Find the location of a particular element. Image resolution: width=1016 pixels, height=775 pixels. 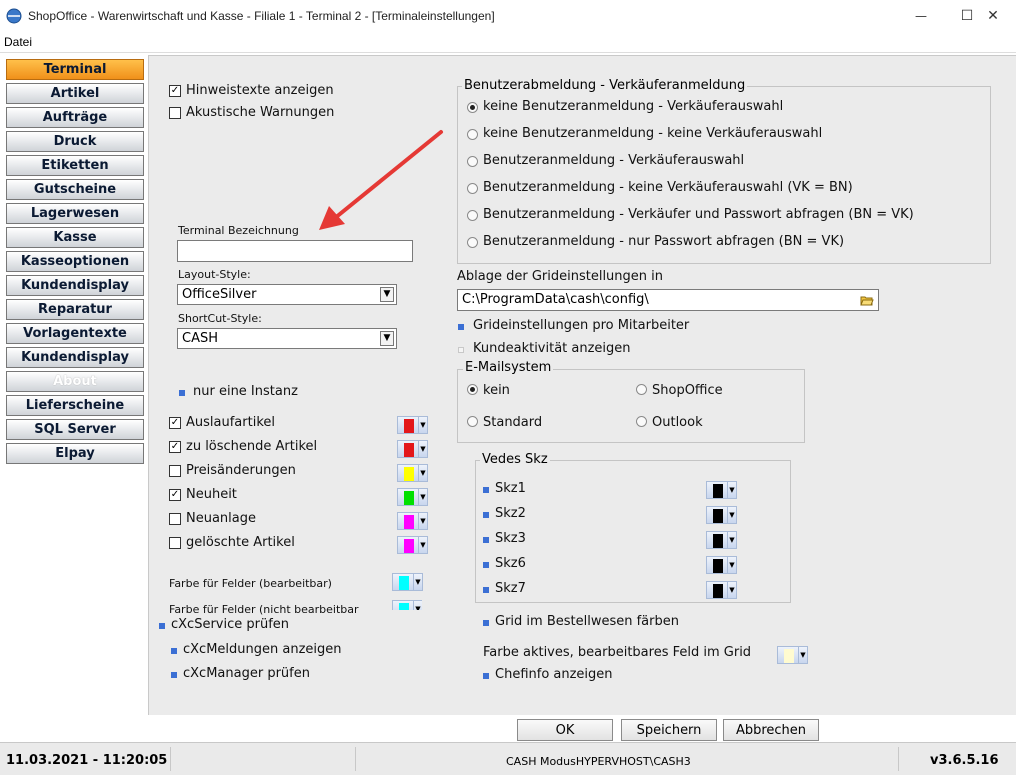

grid-bestellwesen-checkbox is located at coordinates (486, 623).